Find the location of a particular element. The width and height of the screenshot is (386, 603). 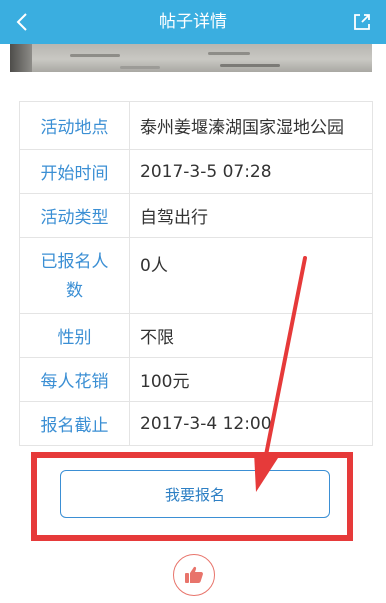

page-title: 帖子详情 is located at coordinates (193, 22).